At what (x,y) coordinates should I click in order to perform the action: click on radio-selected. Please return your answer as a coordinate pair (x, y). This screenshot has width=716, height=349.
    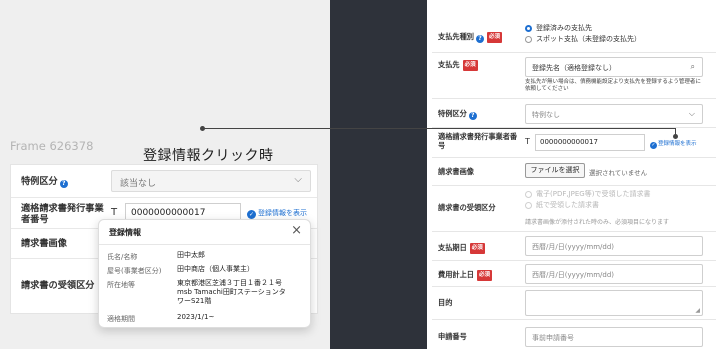
    Looking at the image, I should click on (528, 28).